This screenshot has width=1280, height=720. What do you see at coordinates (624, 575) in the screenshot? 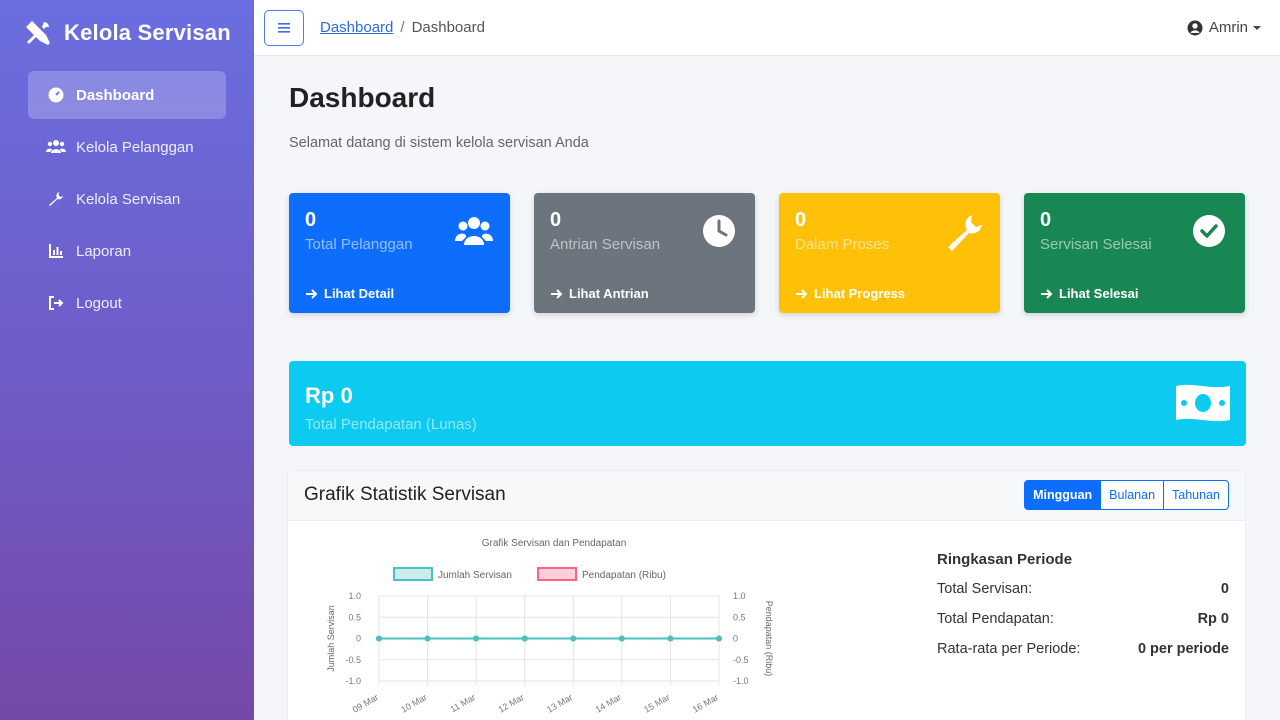
I see `legend-label: Pendapatan (Ribu)` at bounding box center [624, 575].